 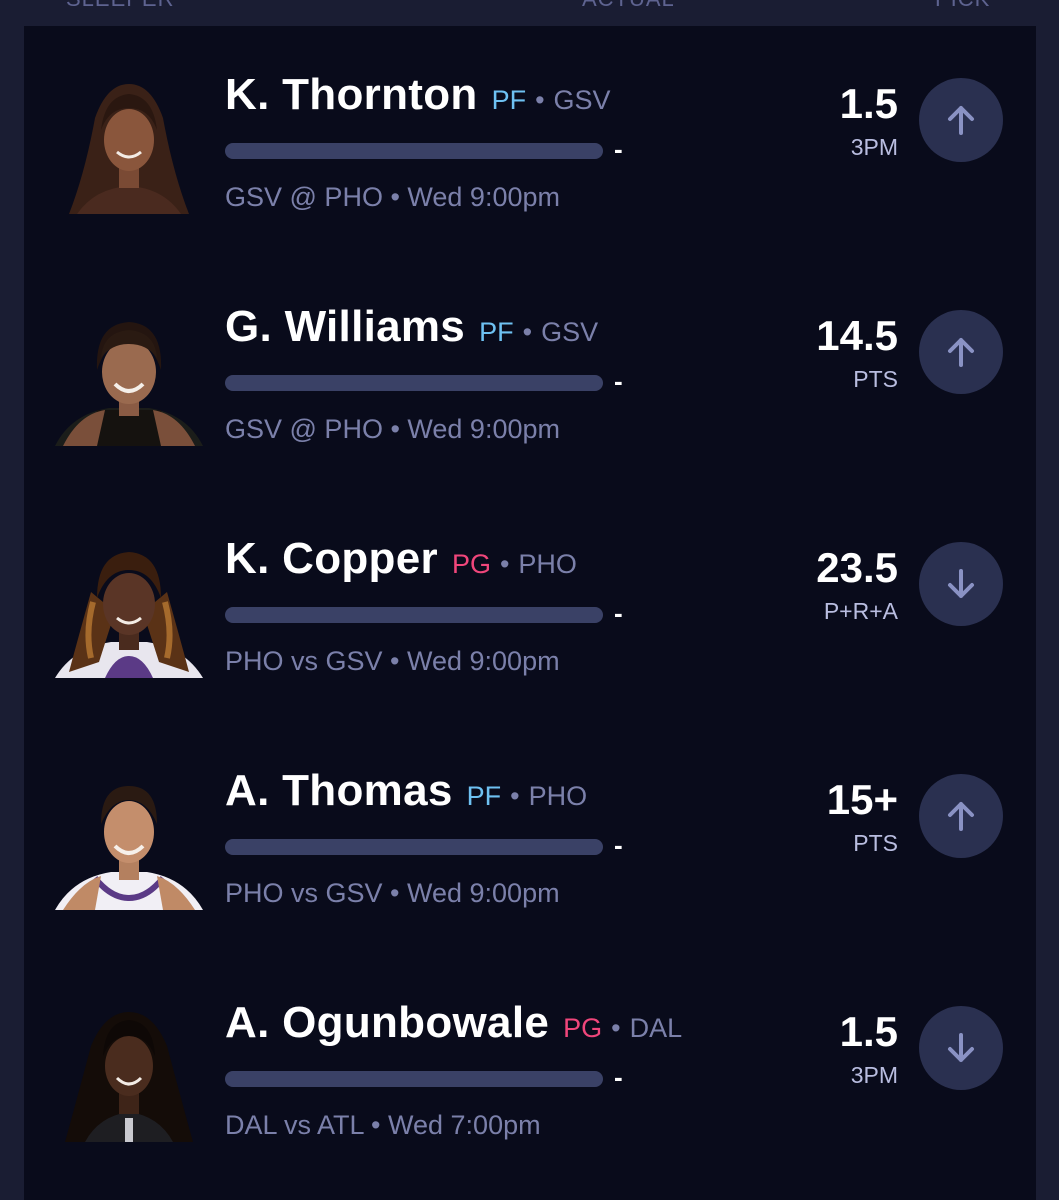 What do you see at coordinates (331, 558) in the screenshot?
I see `player-name: K. Copper` at bounding box center [331, 558].